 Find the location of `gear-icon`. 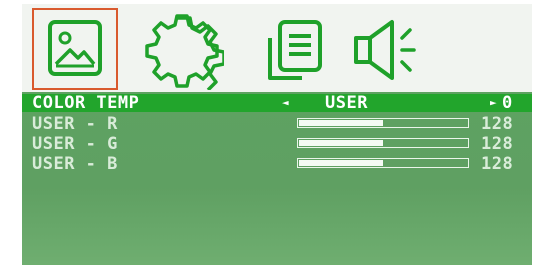

gear-icon is located at coordinates (184, 52).